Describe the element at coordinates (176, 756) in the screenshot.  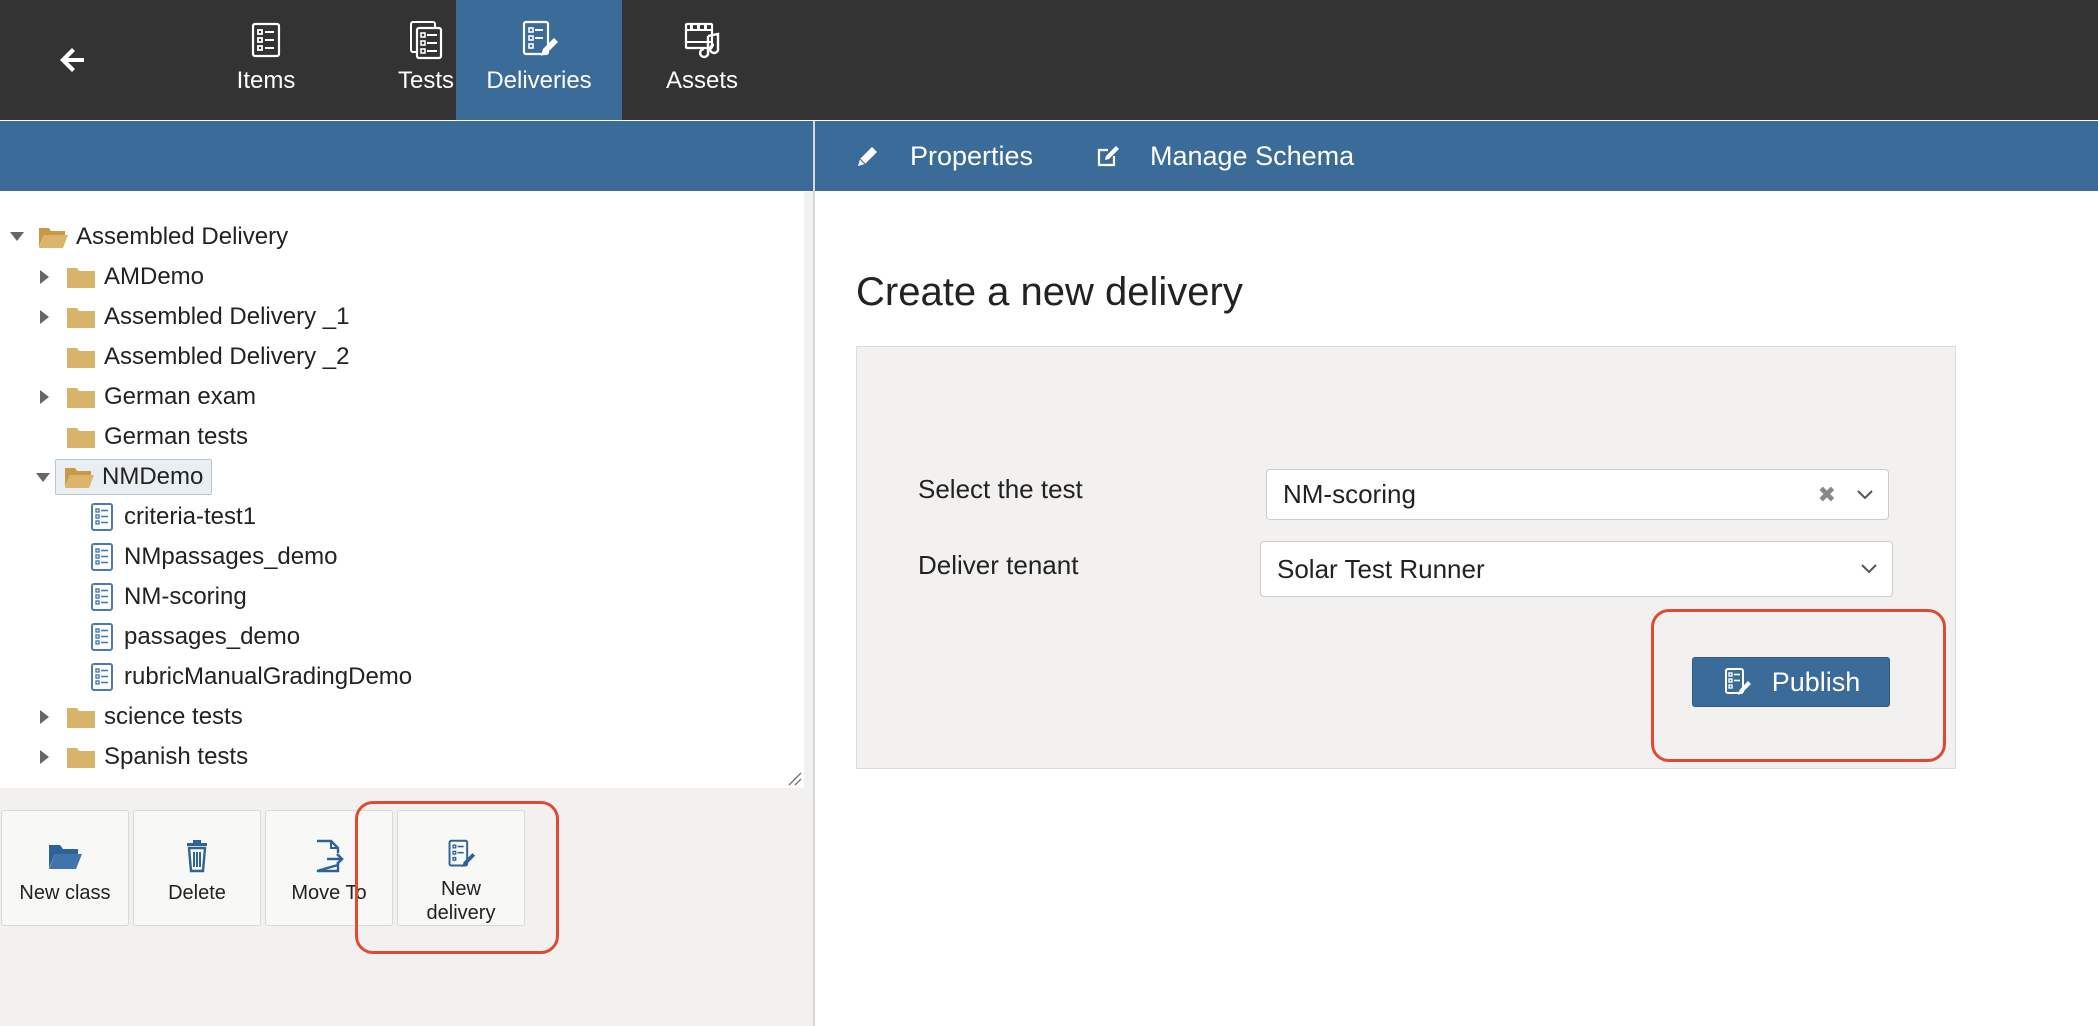
I see `tree-item-label: Spanish tests` at that location.